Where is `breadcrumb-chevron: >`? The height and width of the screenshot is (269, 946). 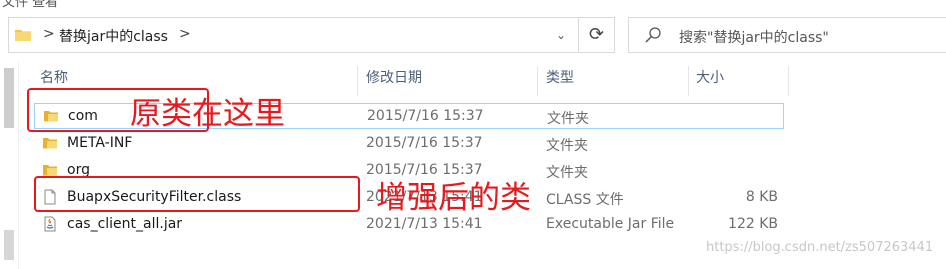
breadcrumb-chevron: > is located at coordinates (49, 34).